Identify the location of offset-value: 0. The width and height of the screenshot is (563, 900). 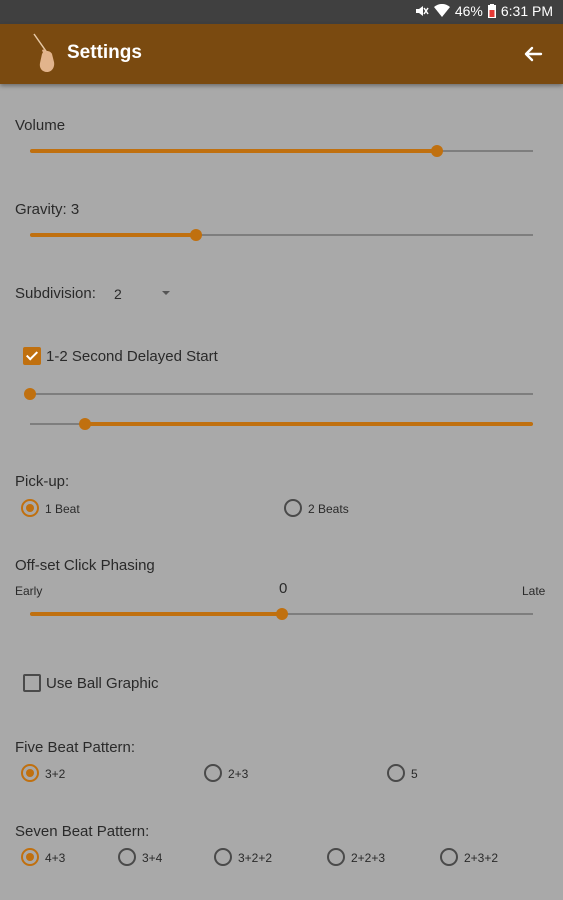
(283, 588).